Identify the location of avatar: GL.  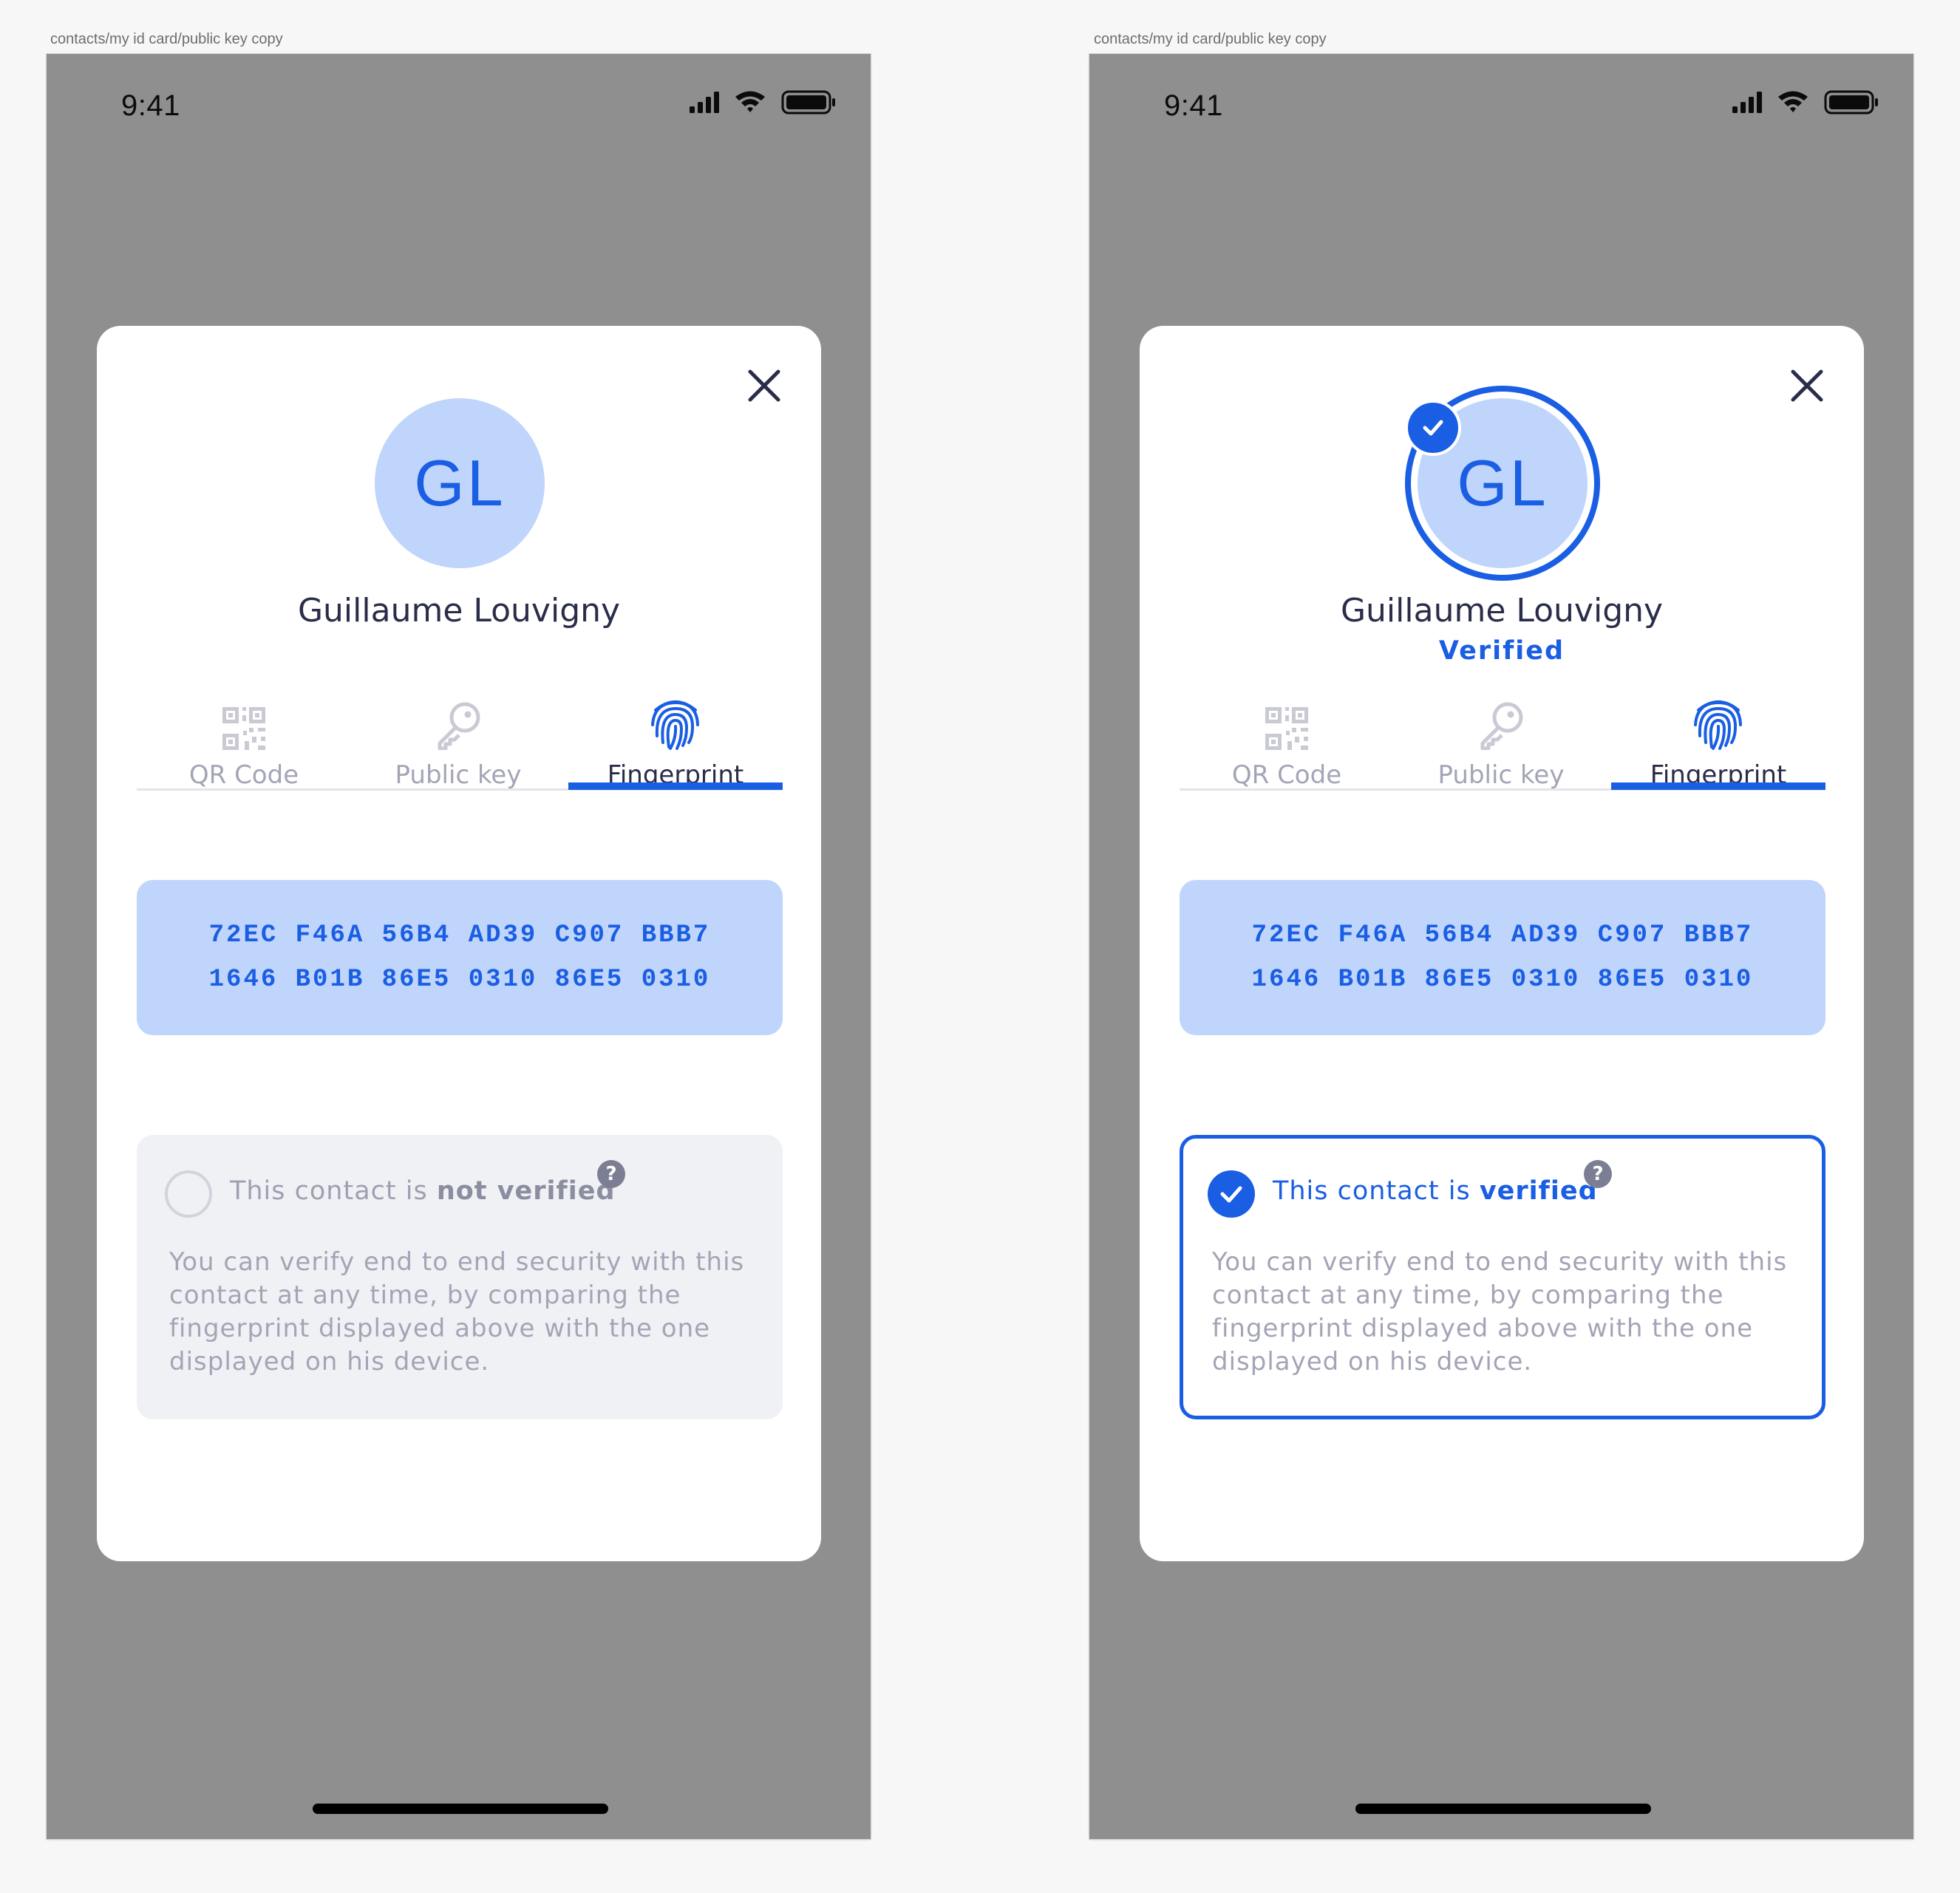
(460, 483).